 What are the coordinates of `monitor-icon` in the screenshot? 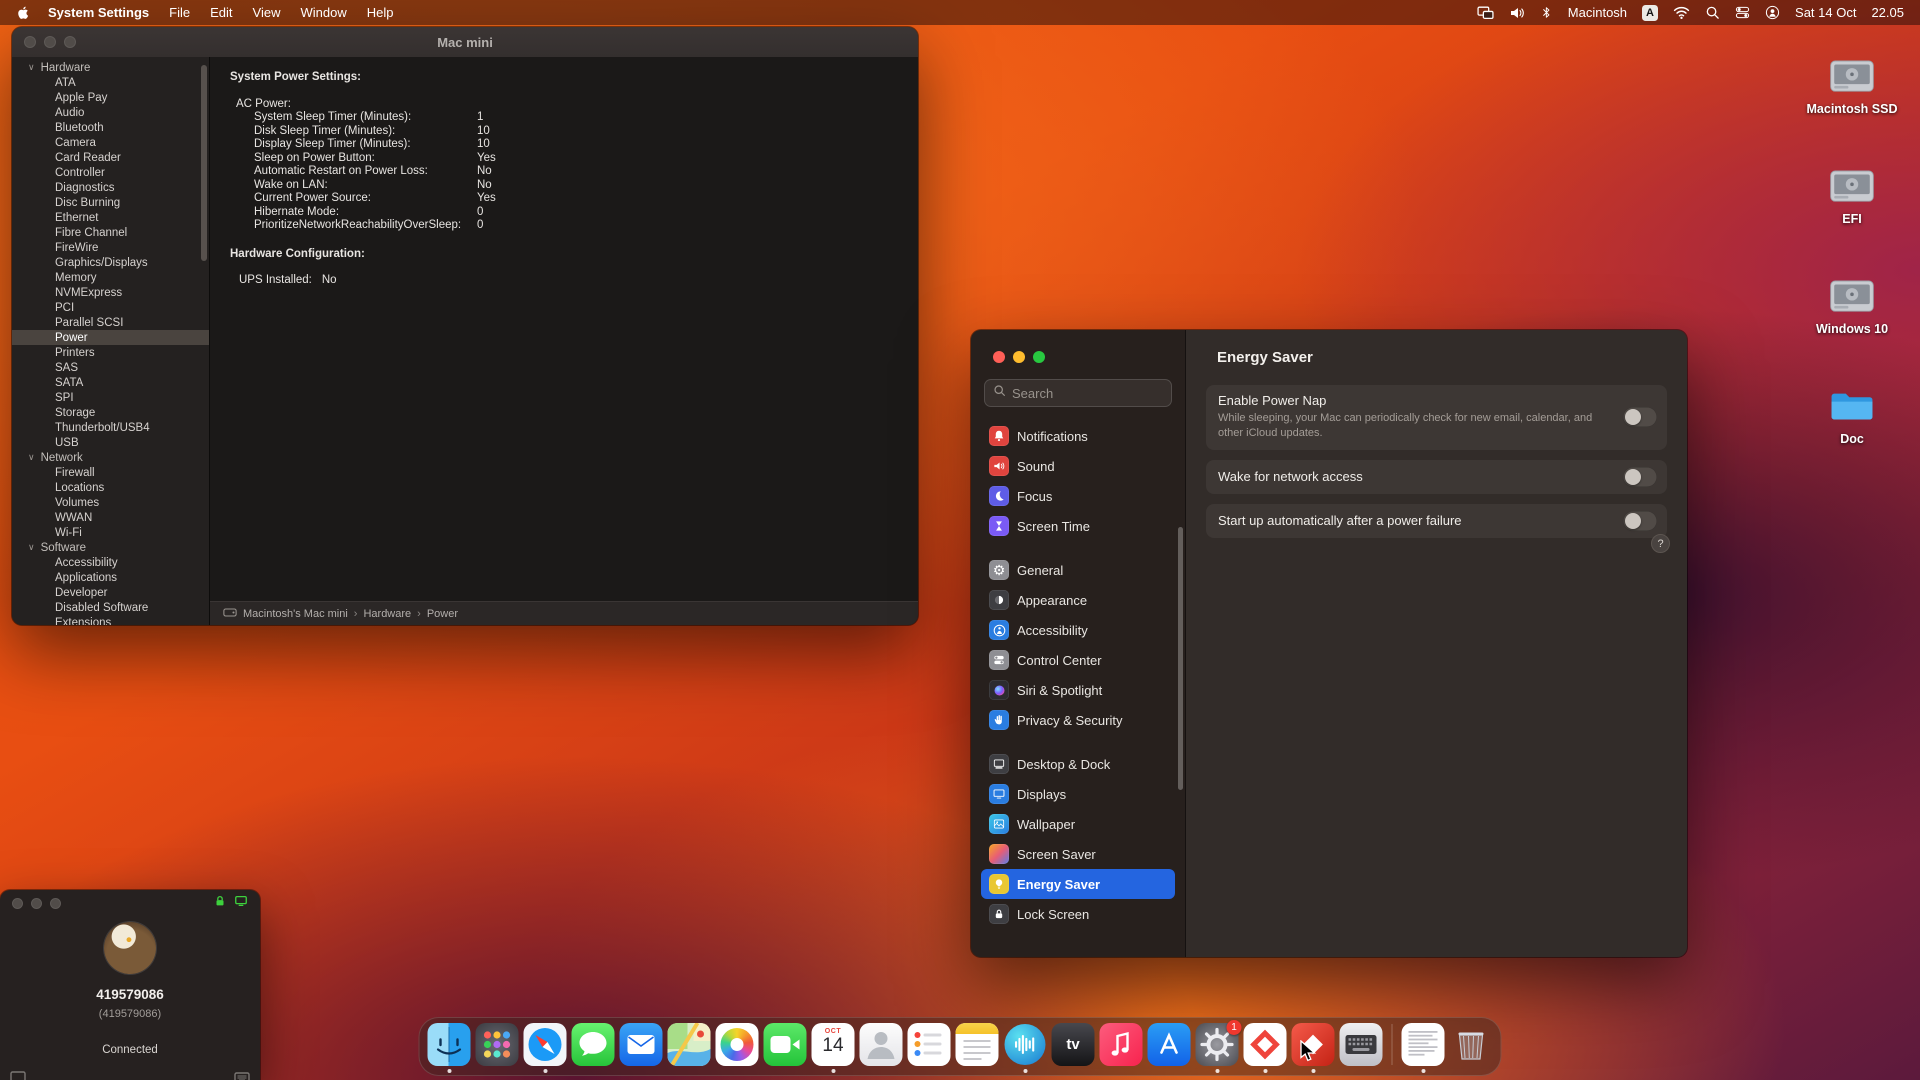 It's located at (18, 1075).